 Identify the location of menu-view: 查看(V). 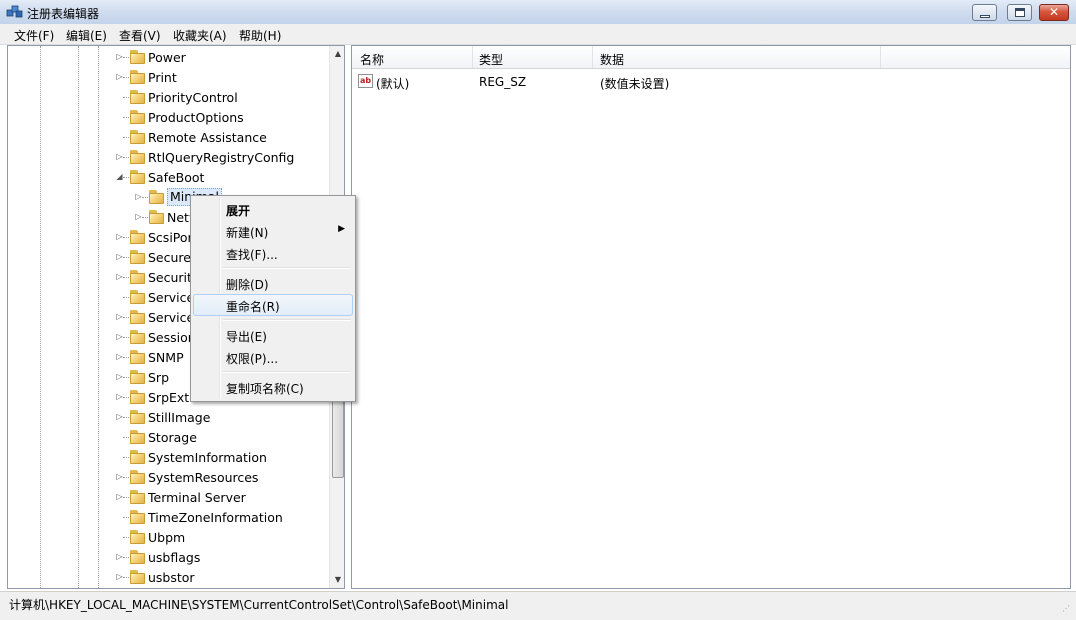
(140, 35).